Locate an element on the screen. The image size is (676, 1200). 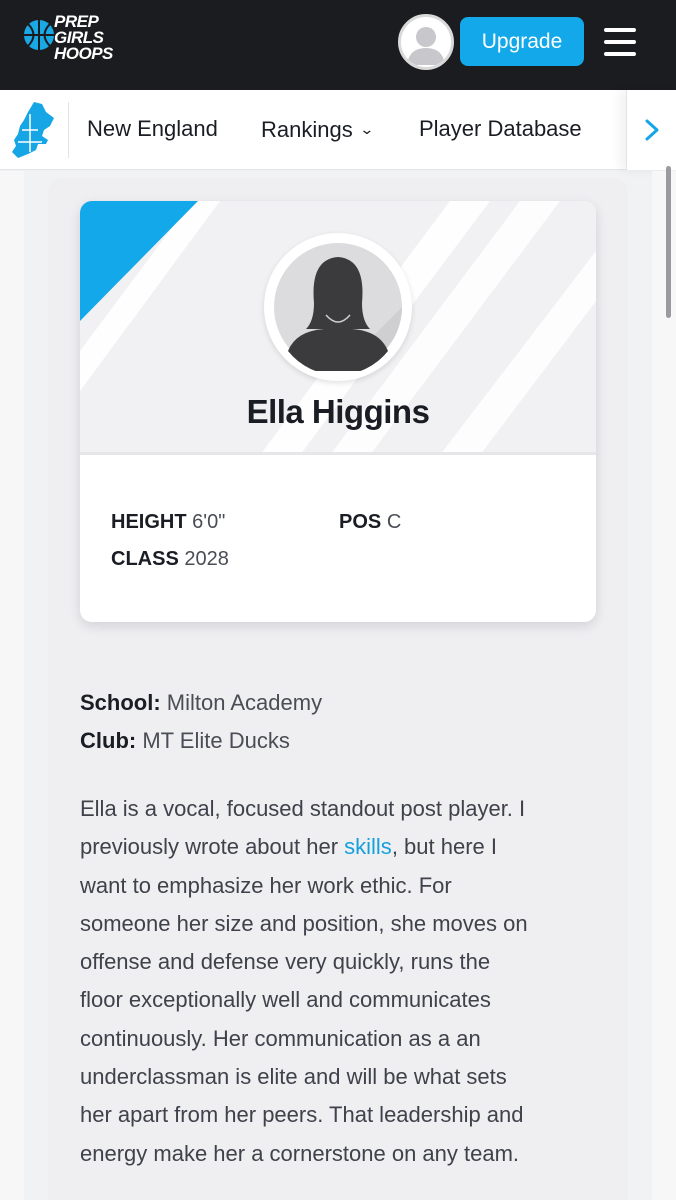
club-value: MT Elite Ducks is located at coordinates (216, 740).